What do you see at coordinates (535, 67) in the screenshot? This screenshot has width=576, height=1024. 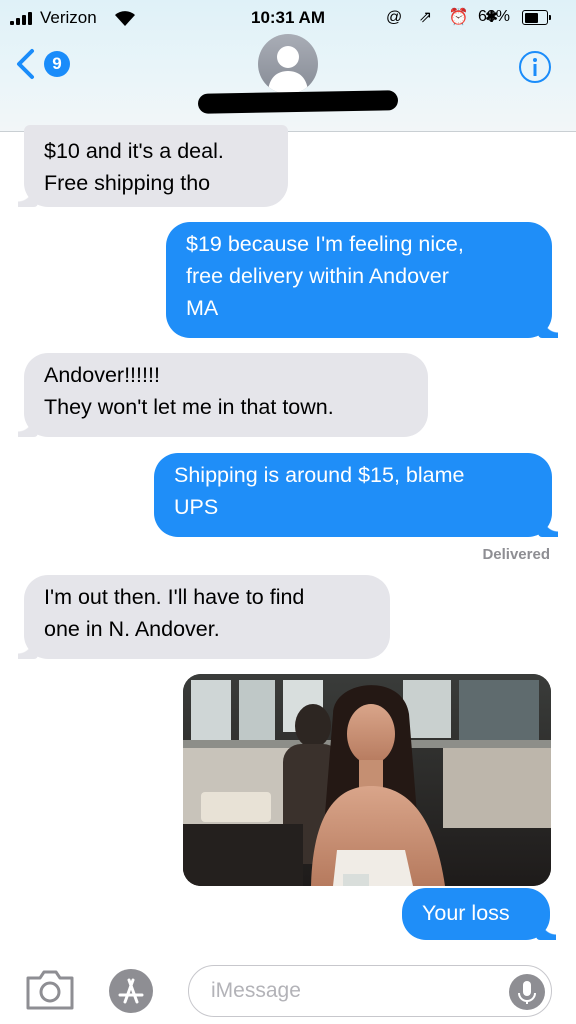 I see `info-icon` at bounding box center [535, 67].